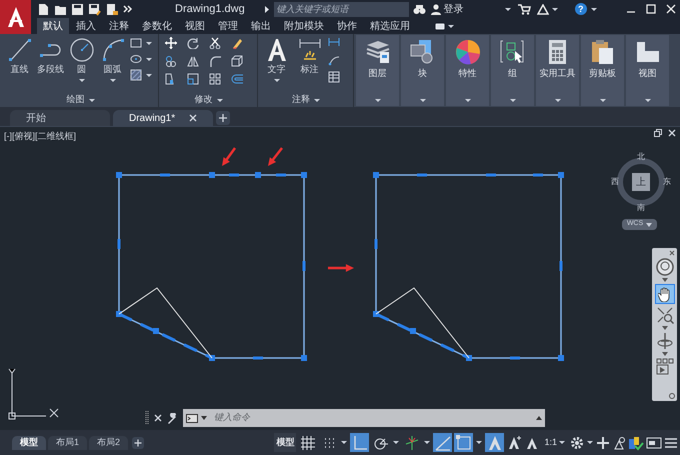 This screenshot has height=455, width=680. I want to click on display-icon, so click(440, 26).